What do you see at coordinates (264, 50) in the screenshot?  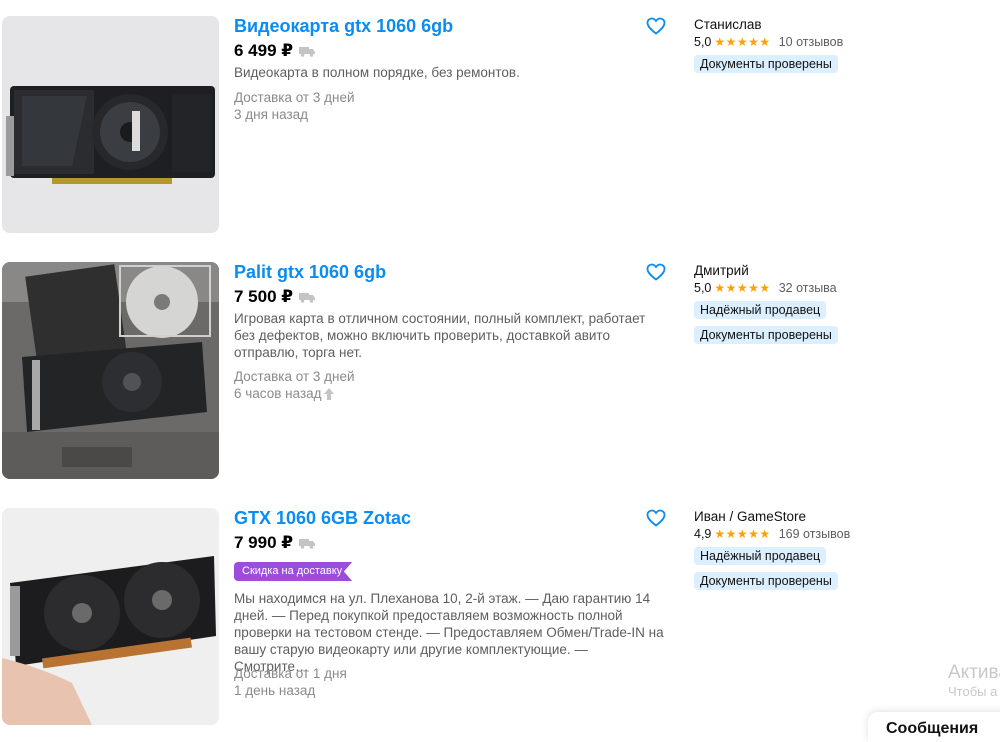 I see `listing-price: 6 499 ₽` at bounding box center [264, 50].